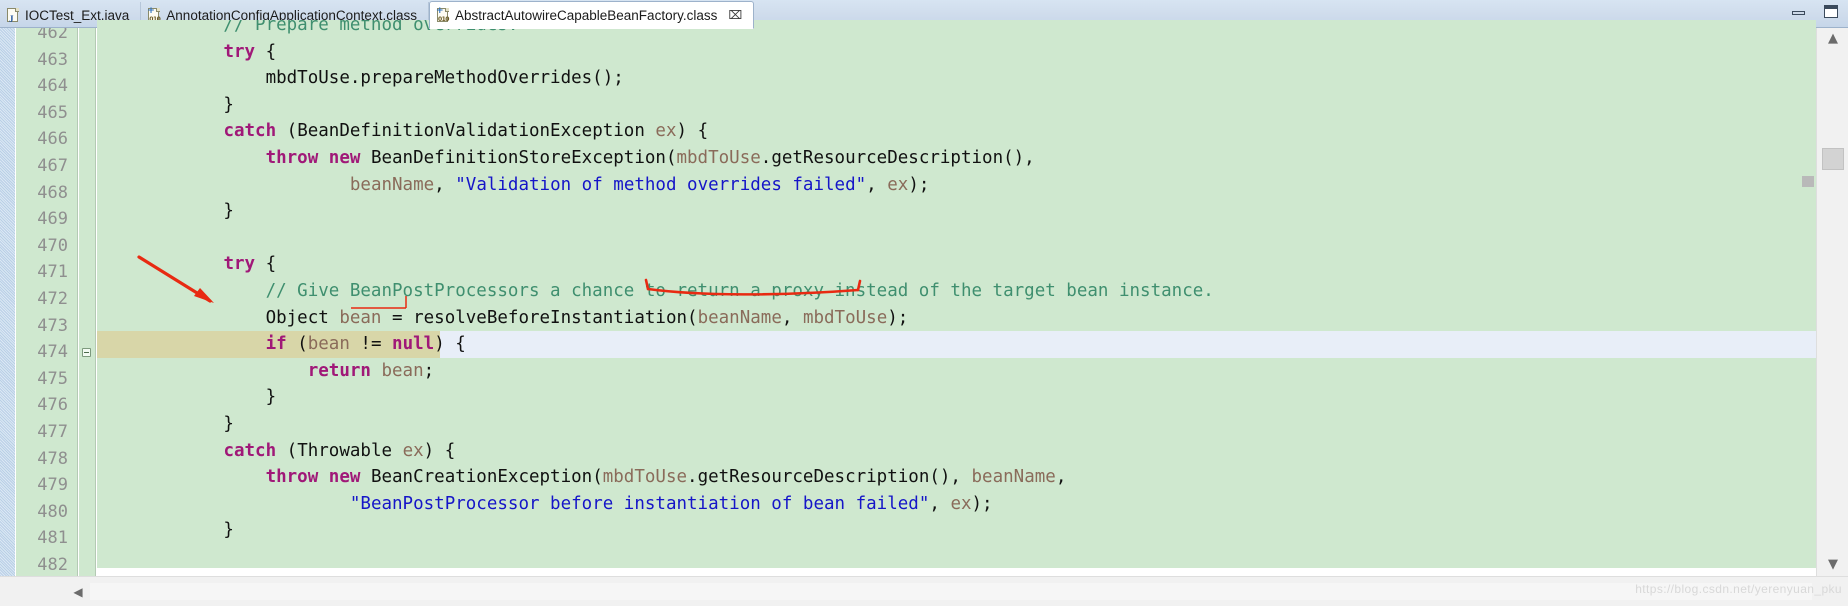  Describe the element at coordinates (339, 450) in the screenshot. I see `code-token: (Throwable` at that location.